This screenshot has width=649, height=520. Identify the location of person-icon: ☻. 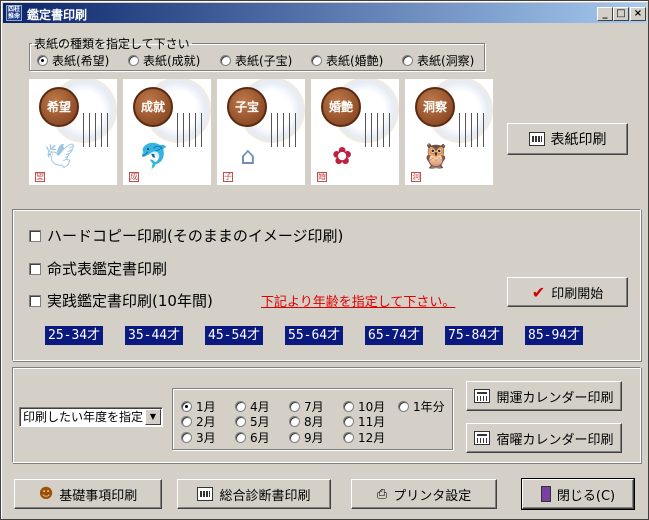
(46, 494).